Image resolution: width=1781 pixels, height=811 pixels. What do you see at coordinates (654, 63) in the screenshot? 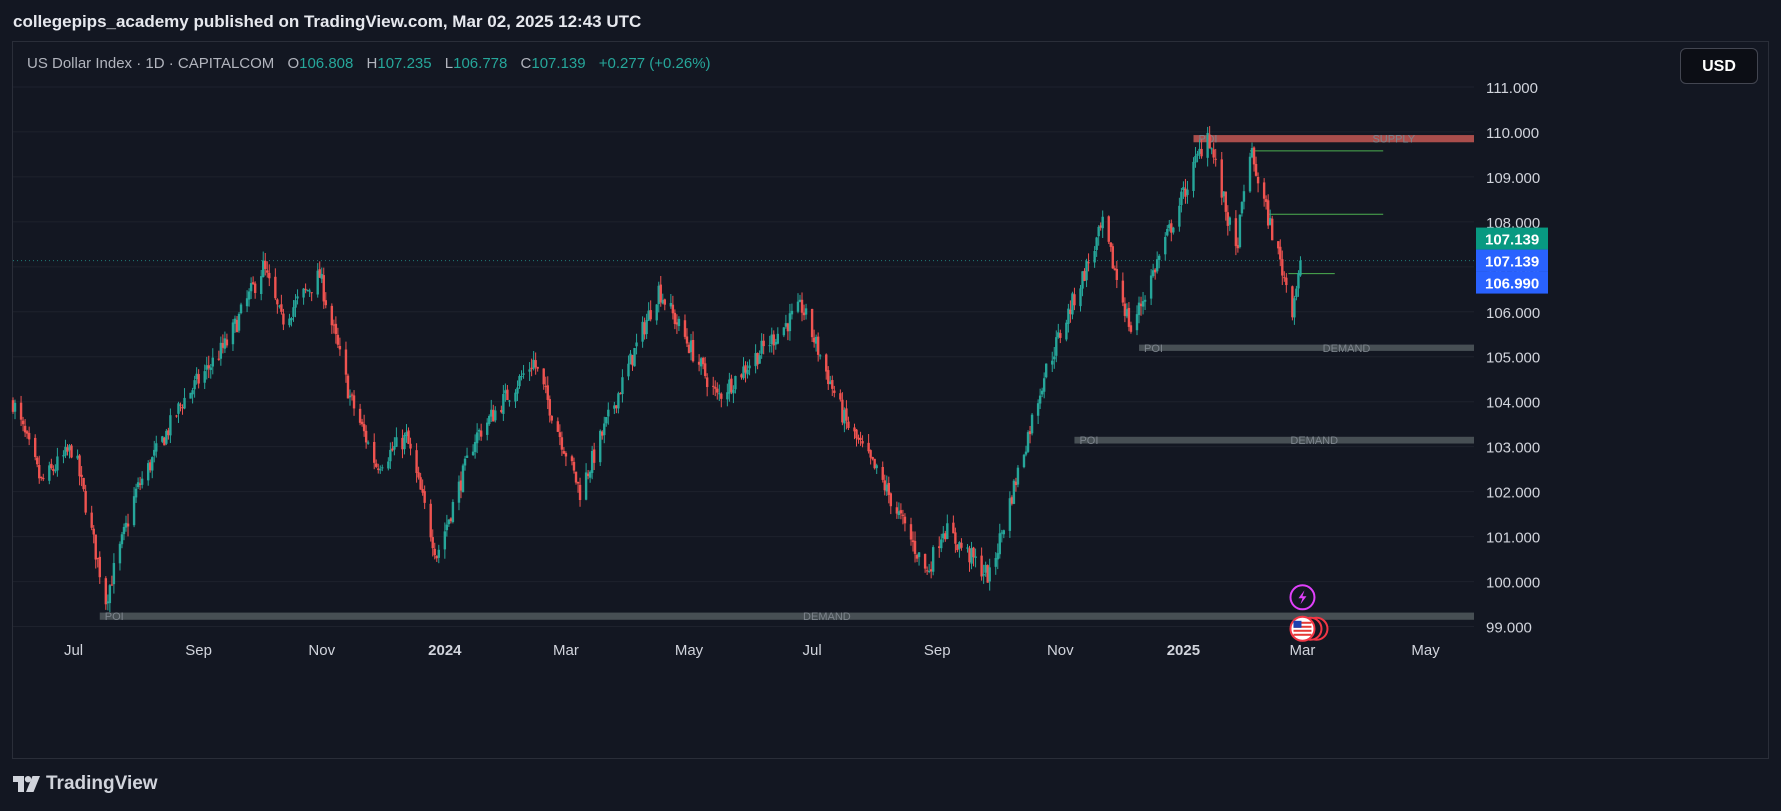
I see `change-value: +0.277 (+0.26%)` at bounding box center [654, 63].